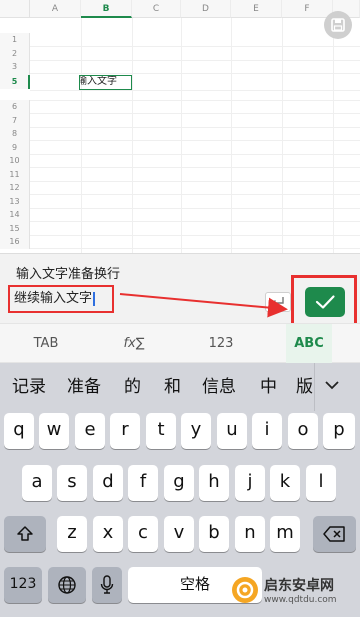 This screenshot has width=360, height=617. What do you see at coordinates (72, 534) in the screenshot?
I see `key-z: z` at bounding box center [72, 534].